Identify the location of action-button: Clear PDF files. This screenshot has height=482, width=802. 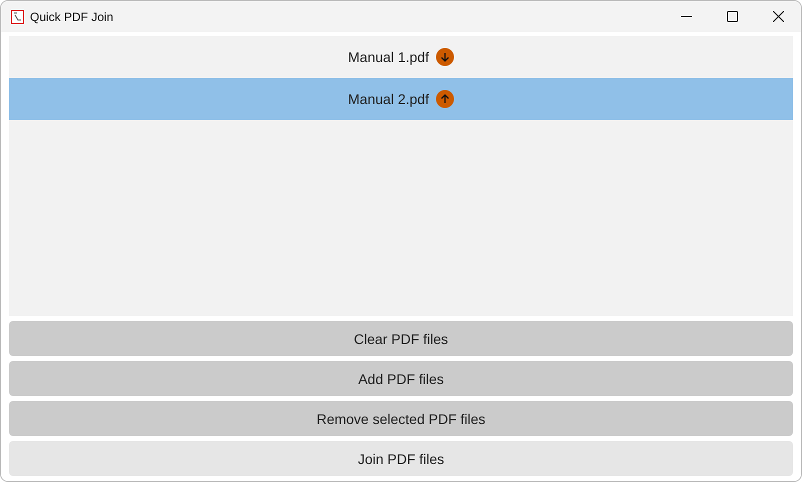
(401, 338).